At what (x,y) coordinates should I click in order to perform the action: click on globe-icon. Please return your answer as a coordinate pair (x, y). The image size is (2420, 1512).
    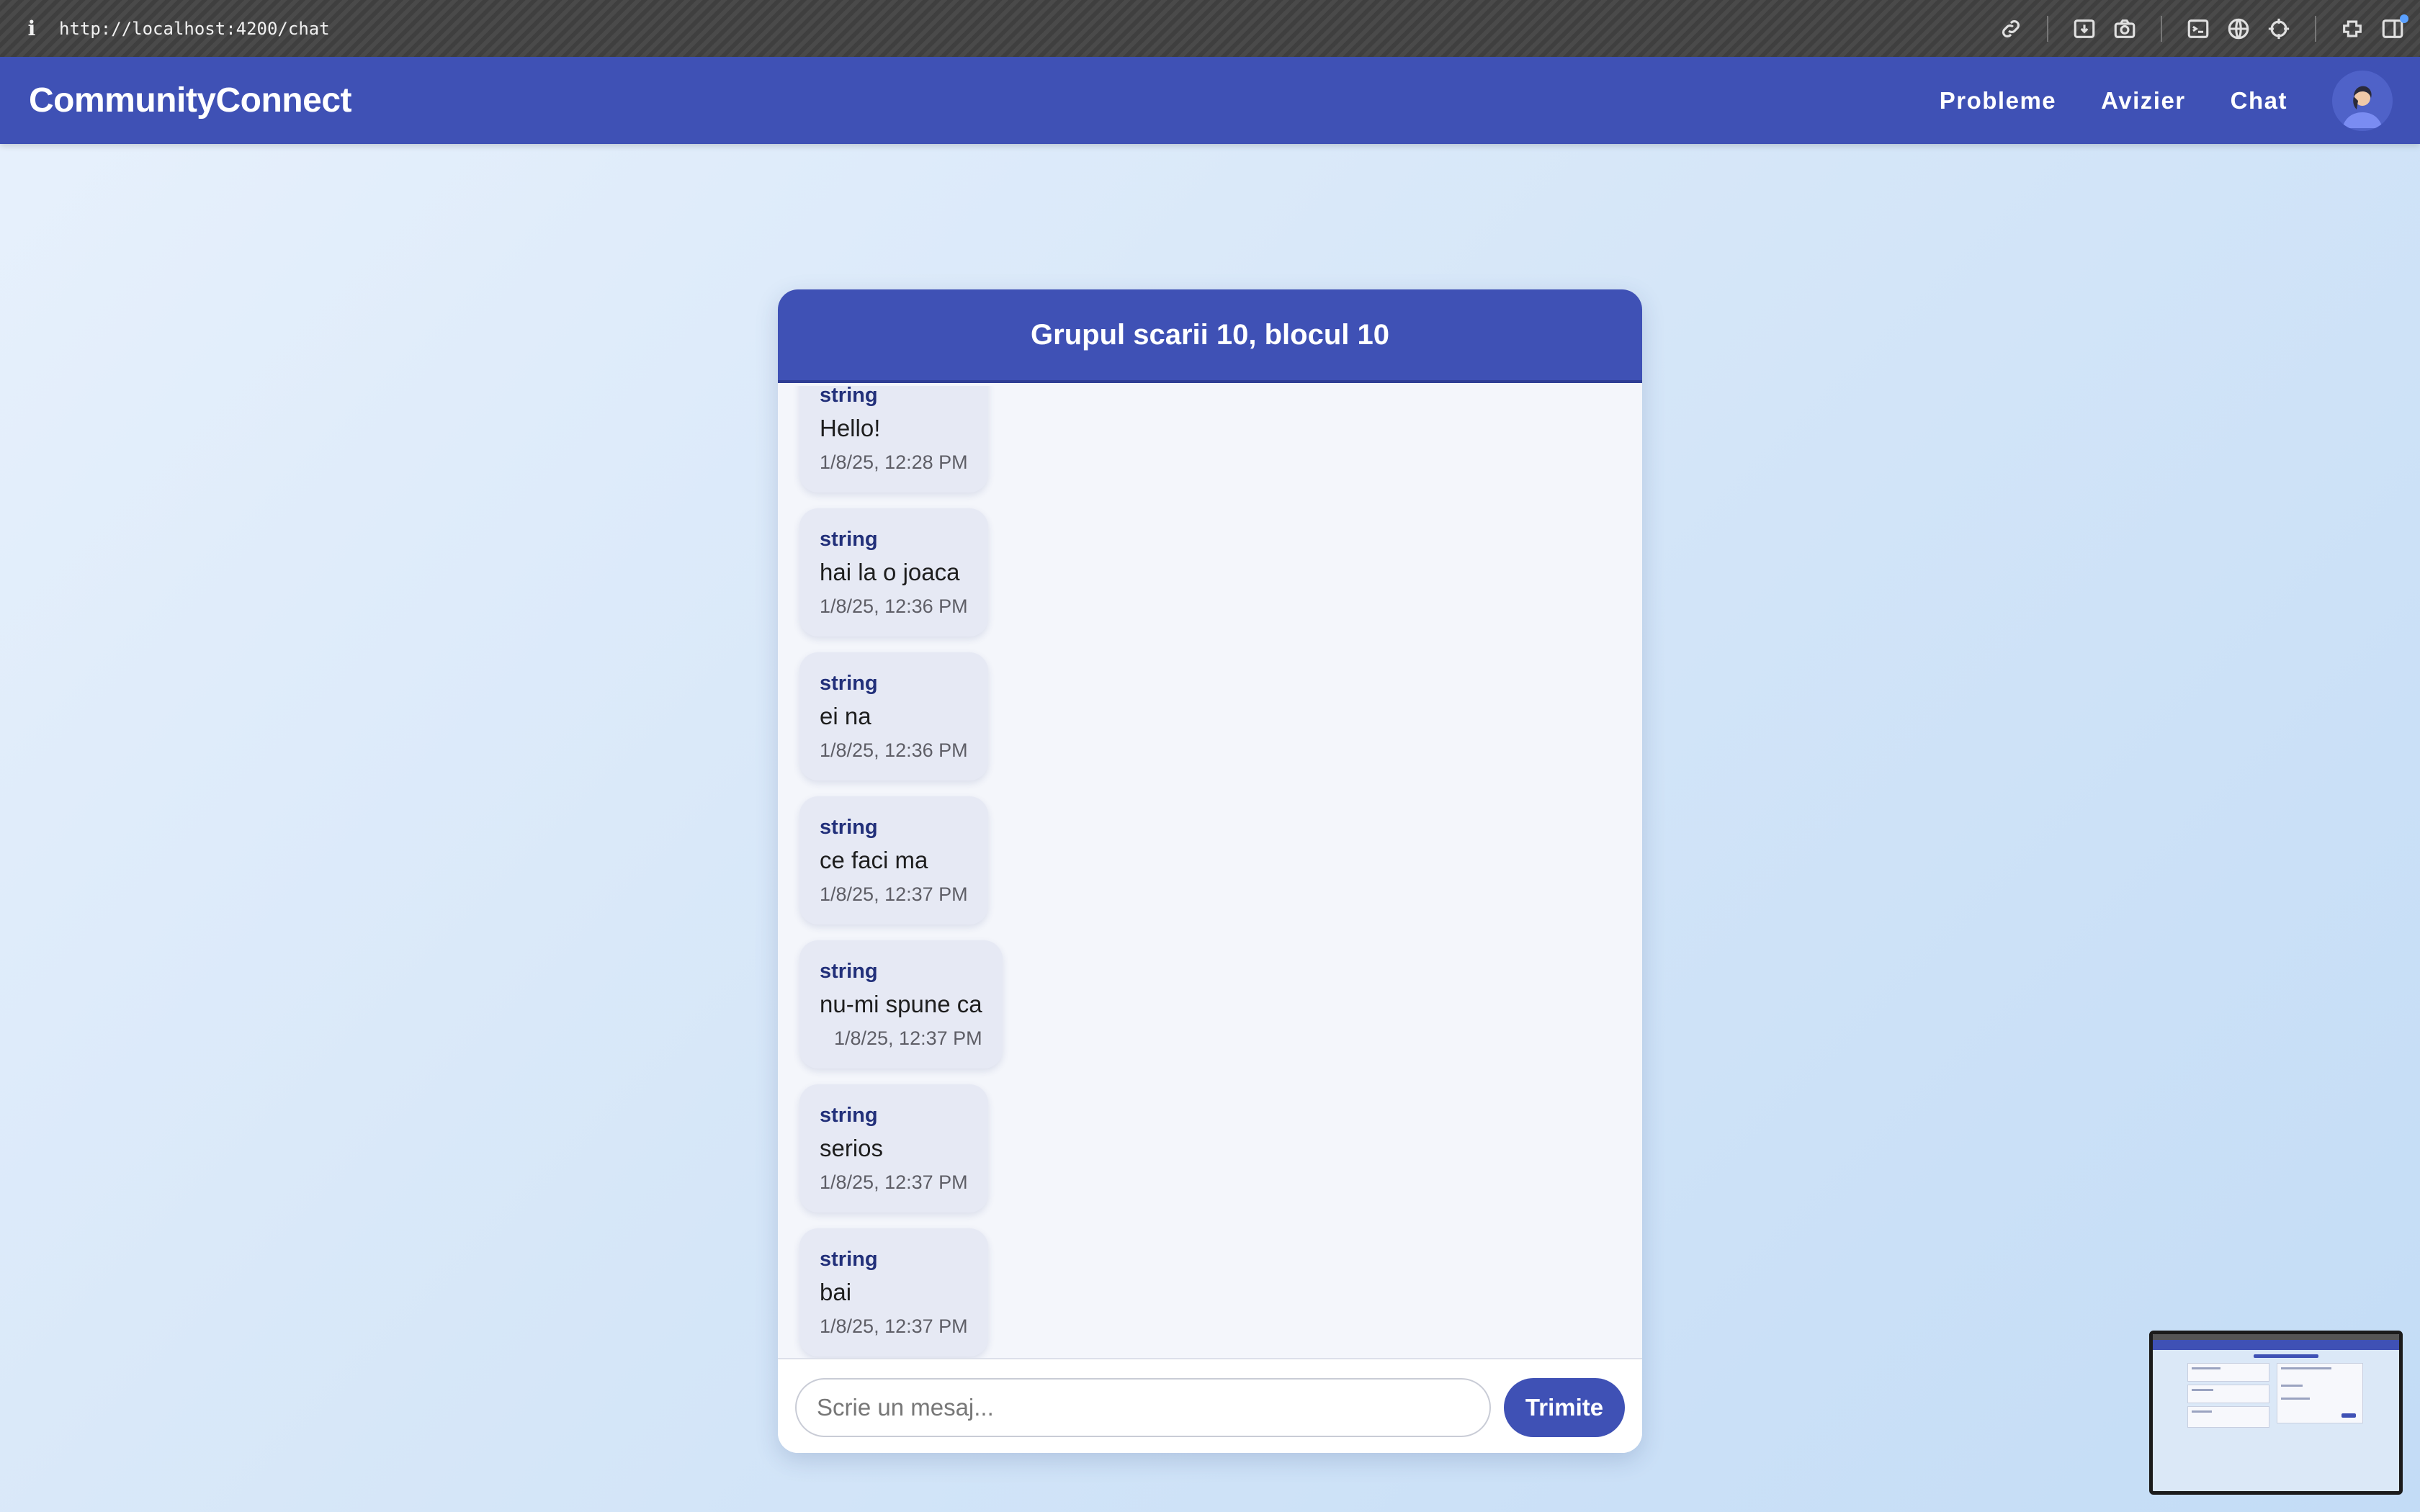
    Looking at the image, I should click on (2238, 29).